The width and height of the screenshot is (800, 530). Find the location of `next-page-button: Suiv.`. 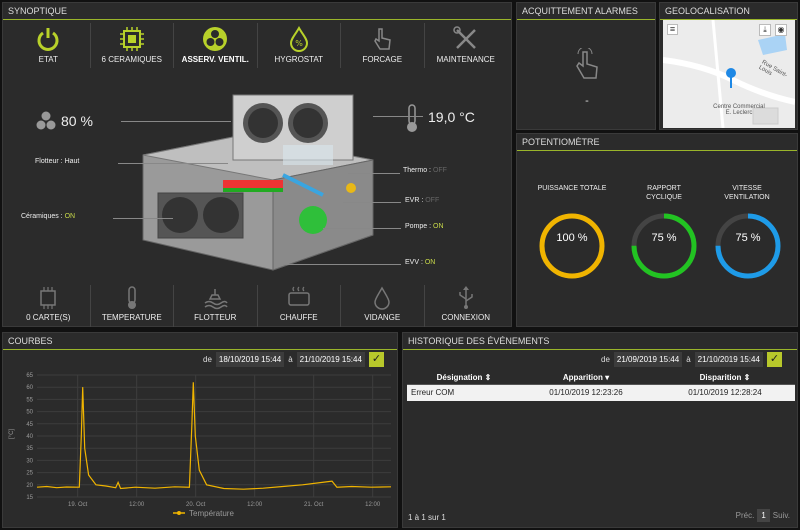

next-page-button: Suiv. is located at coordinates (781, 515).